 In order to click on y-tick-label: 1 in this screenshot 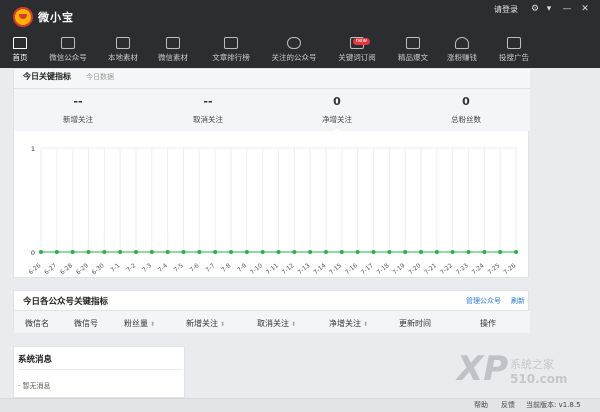, I will do `click(33, 149)`.